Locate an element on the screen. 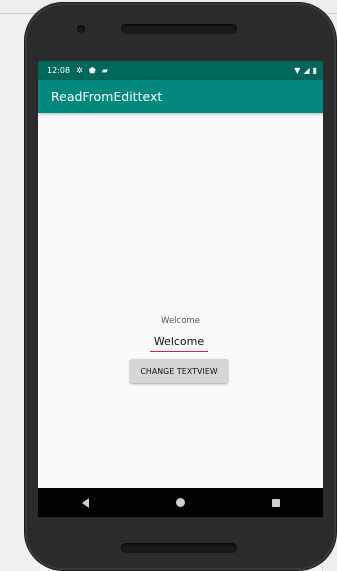  home-icon is located at coordinates (180, 502).